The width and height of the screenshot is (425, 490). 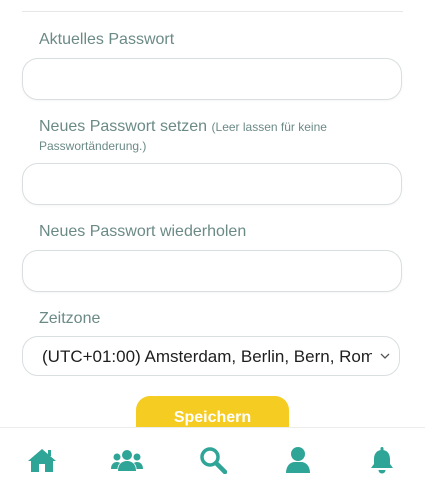 What do you see at coordinates (123, 126) in the screenshot?
I see `new-password-label: Neues Passwort setzen` at bounding box center [123, 126].